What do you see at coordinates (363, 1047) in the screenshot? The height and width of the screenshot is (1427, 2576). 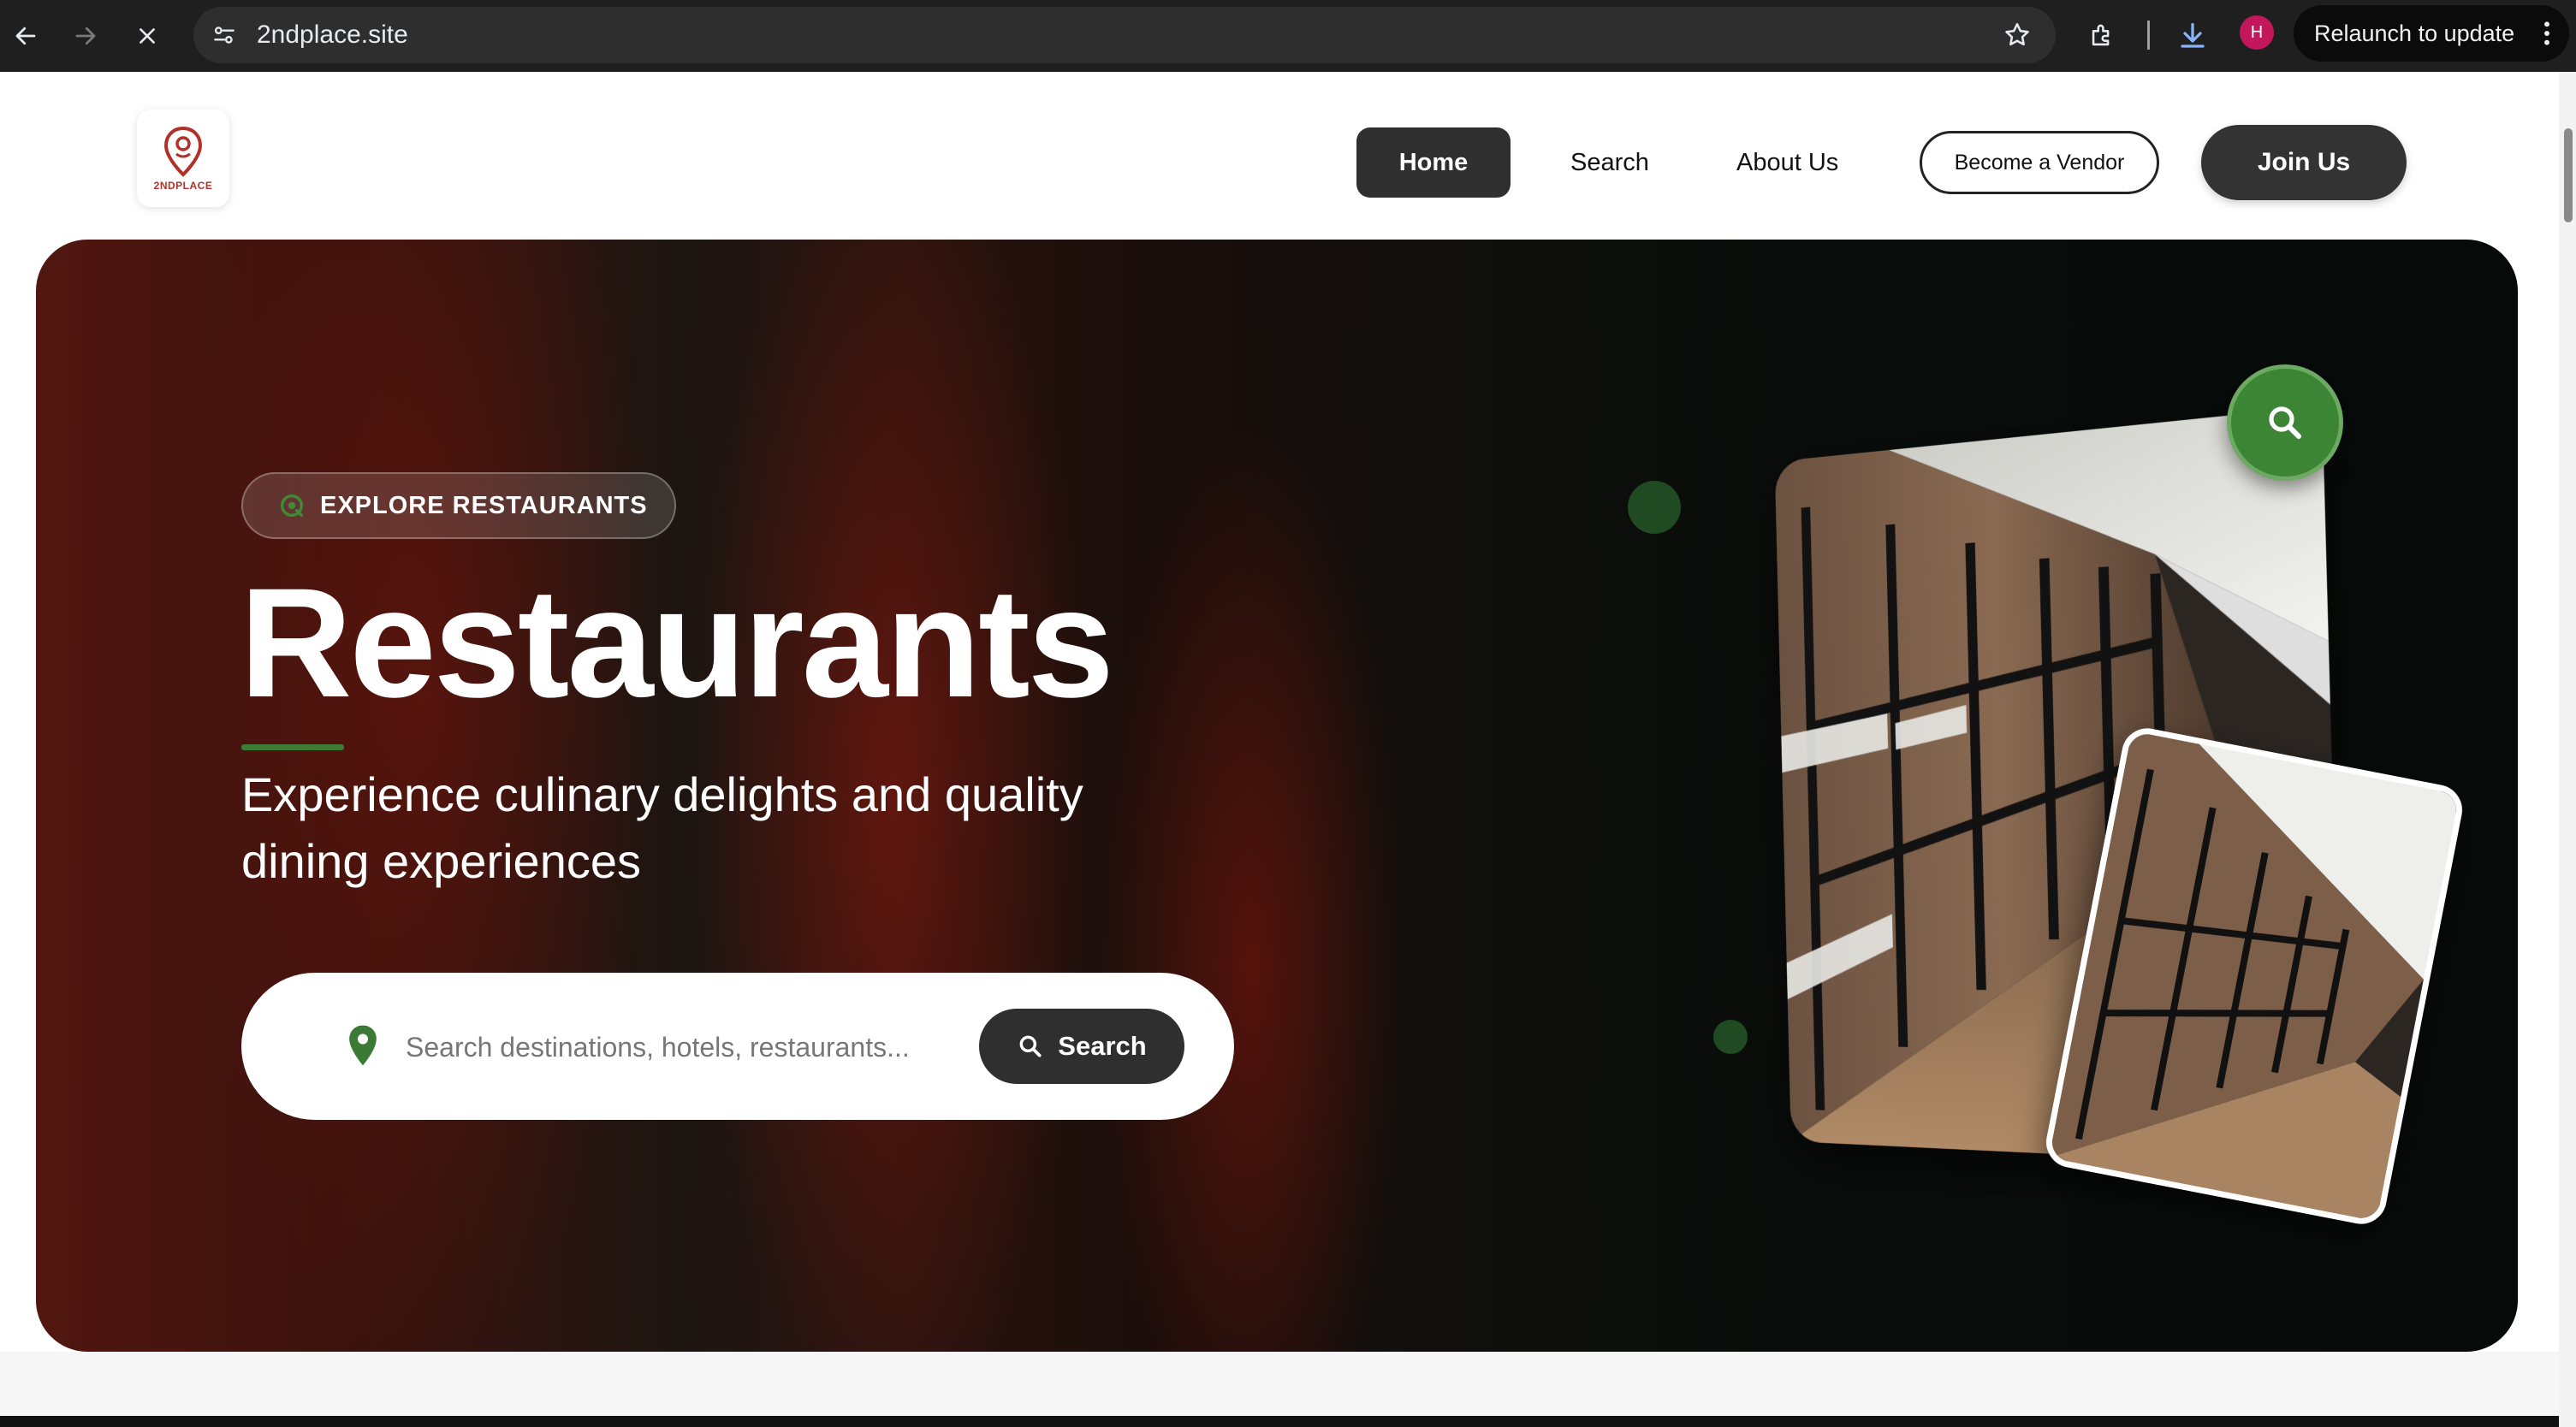 I see `location-pin-icon` at bounding box center [363, 1047].